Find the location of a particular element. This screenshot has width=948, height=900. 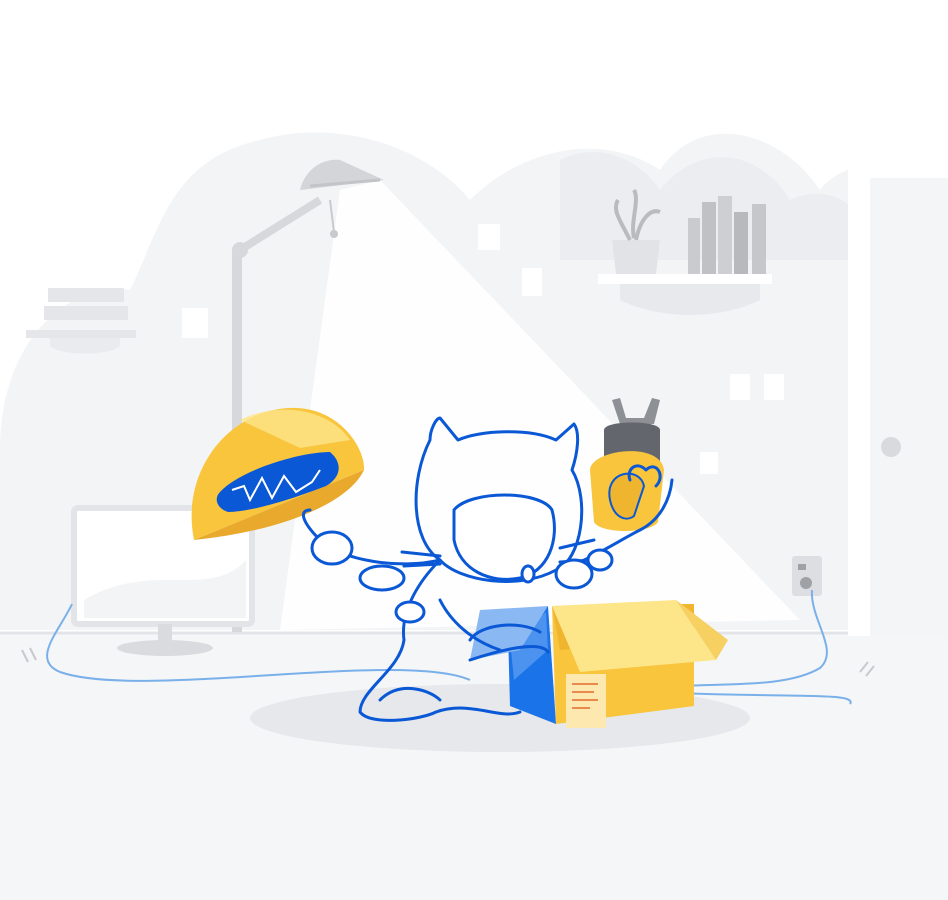

octocat-nose is located at coordinates (528, 574).